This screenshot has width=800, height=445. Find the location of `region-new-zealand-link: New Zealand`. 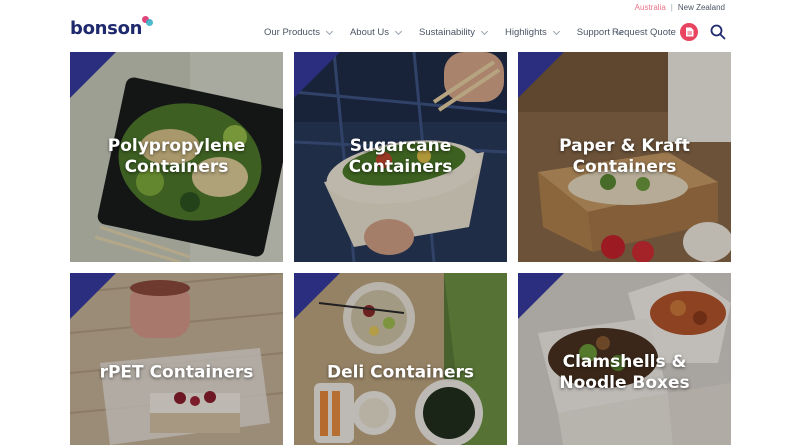

region-new-zealand-link: New Zealand is located at coordinates (701, 7).